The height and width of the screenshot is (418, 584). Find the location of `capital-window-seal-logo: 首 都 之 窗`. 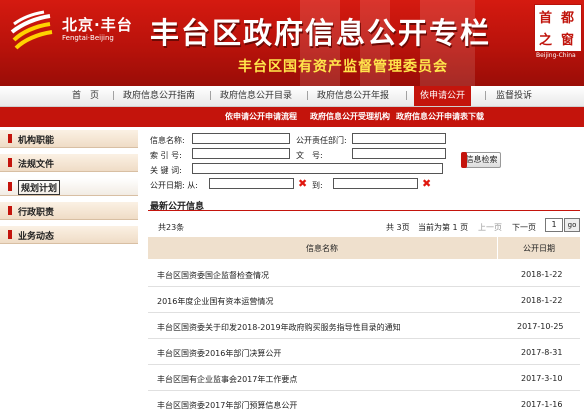

capital-window-seal-logo: 首 都 之 窗 is located at coordinates (558, 28).